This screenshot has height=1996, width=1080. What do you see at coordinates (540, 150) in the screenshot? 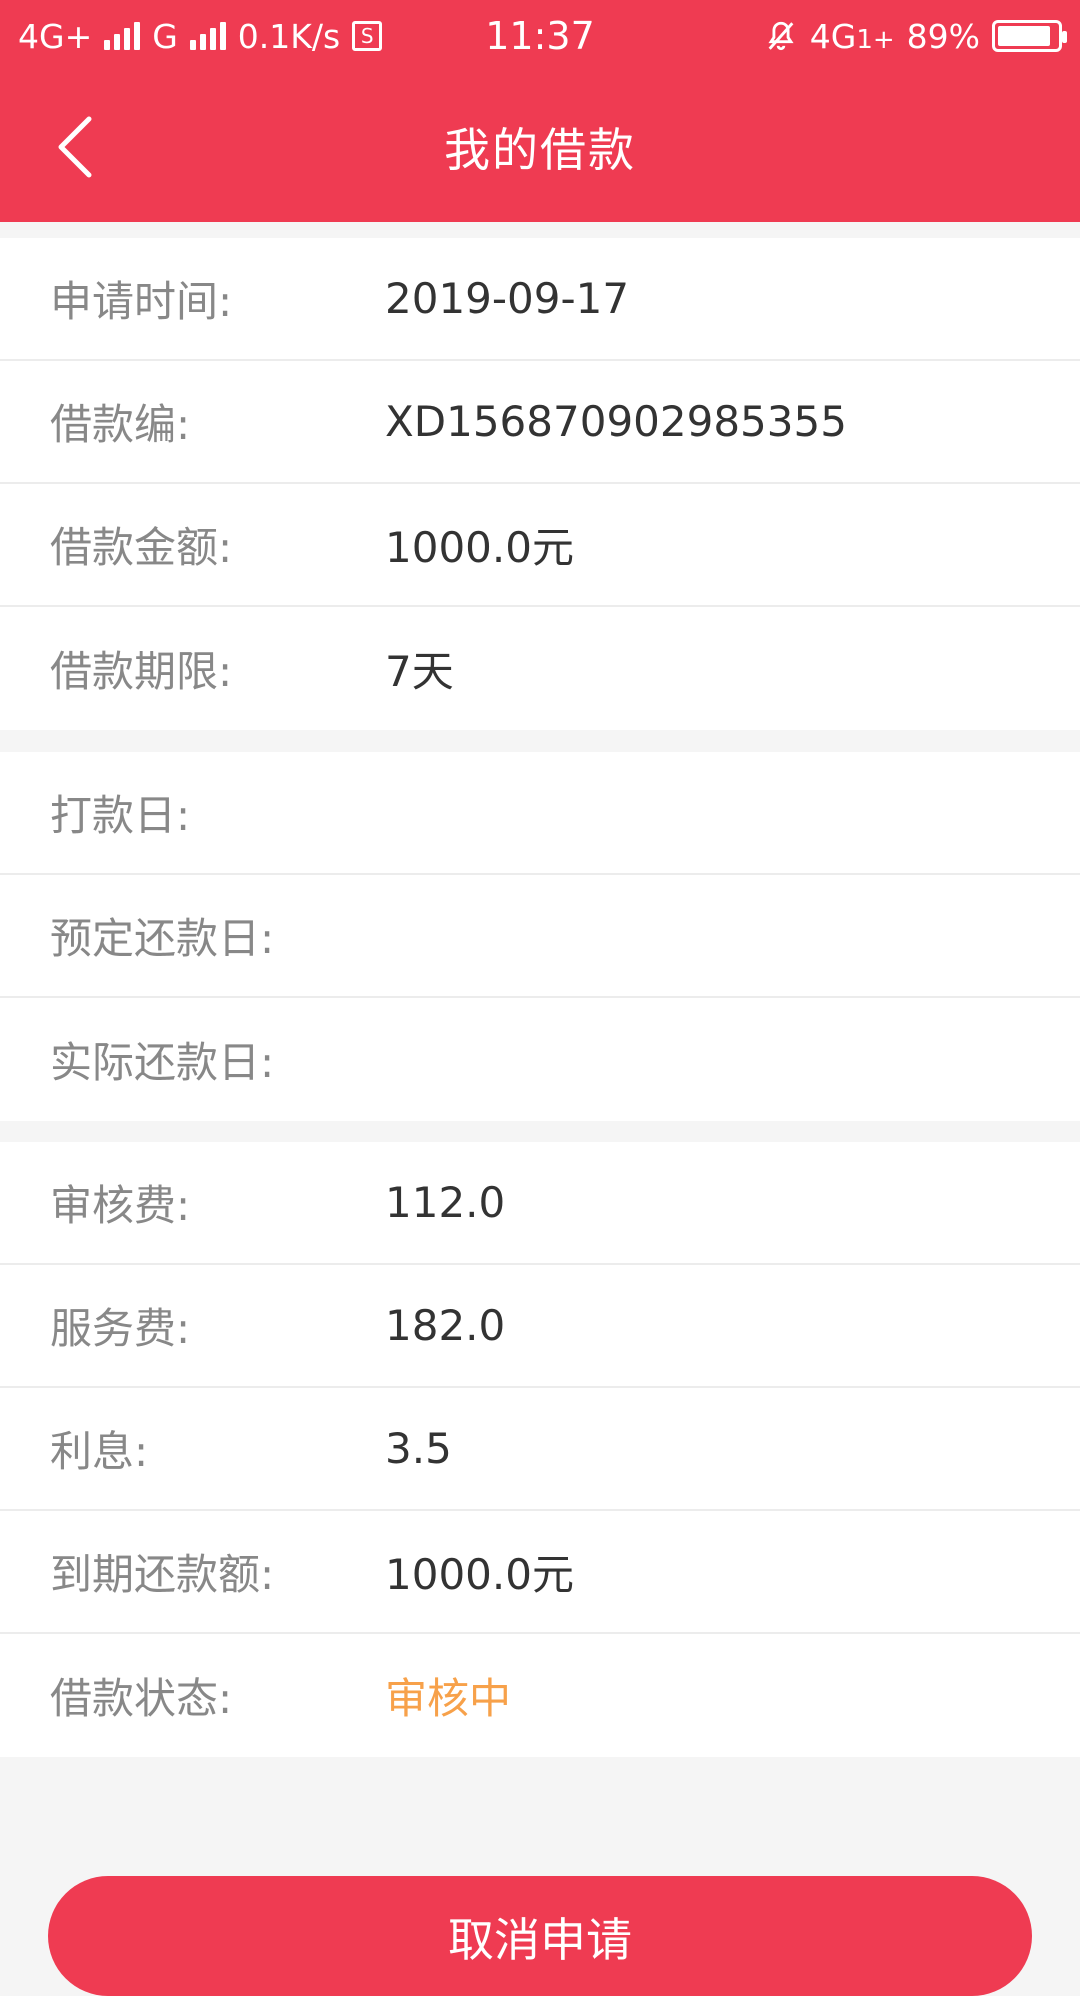
I see `page-title: 我的借款` at bounding box center [540, 150].